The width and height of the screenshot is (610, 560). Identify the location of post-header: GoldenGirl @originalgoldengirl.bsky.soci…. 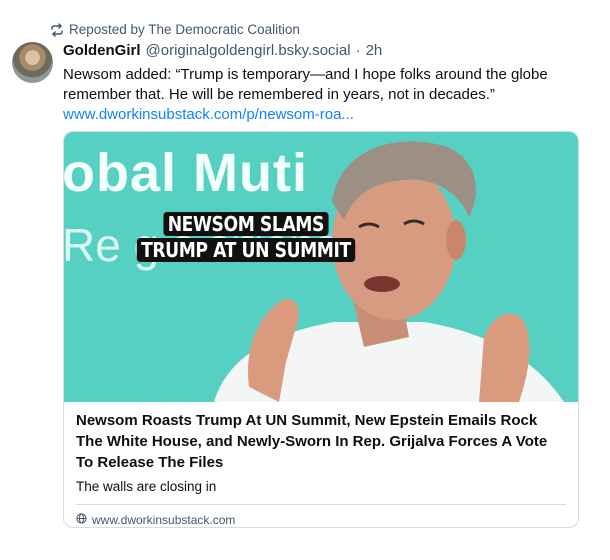
(222, 50).